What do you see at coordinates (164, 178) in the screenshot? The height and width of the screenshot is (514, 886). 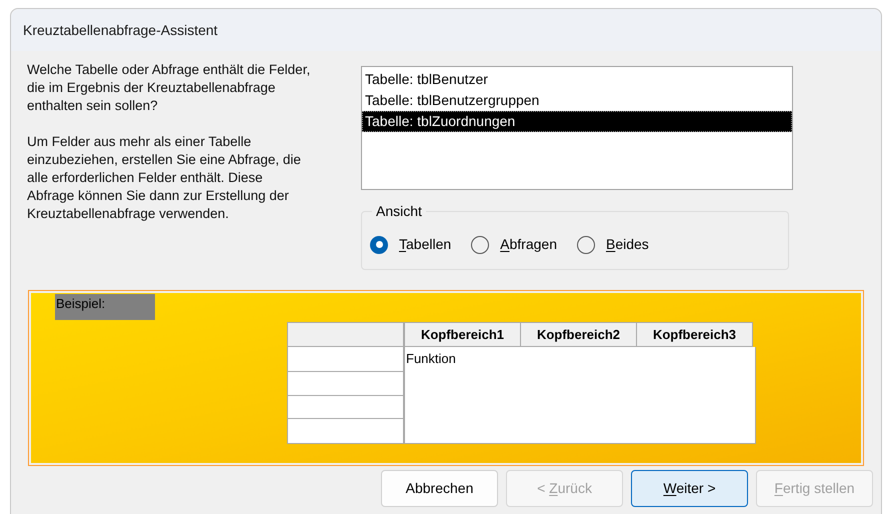 I see `instruction-text: Um Felder aus mehr als einer Tabelle einzubeziehen, erstellen Sie eine Abfrage, die alle erforderlichen Felder enthält. Diese Abfrage können Sie dann zur Erstellung der Kreuztabellenabfrage verwenden.` at bounding box center [164, 178].